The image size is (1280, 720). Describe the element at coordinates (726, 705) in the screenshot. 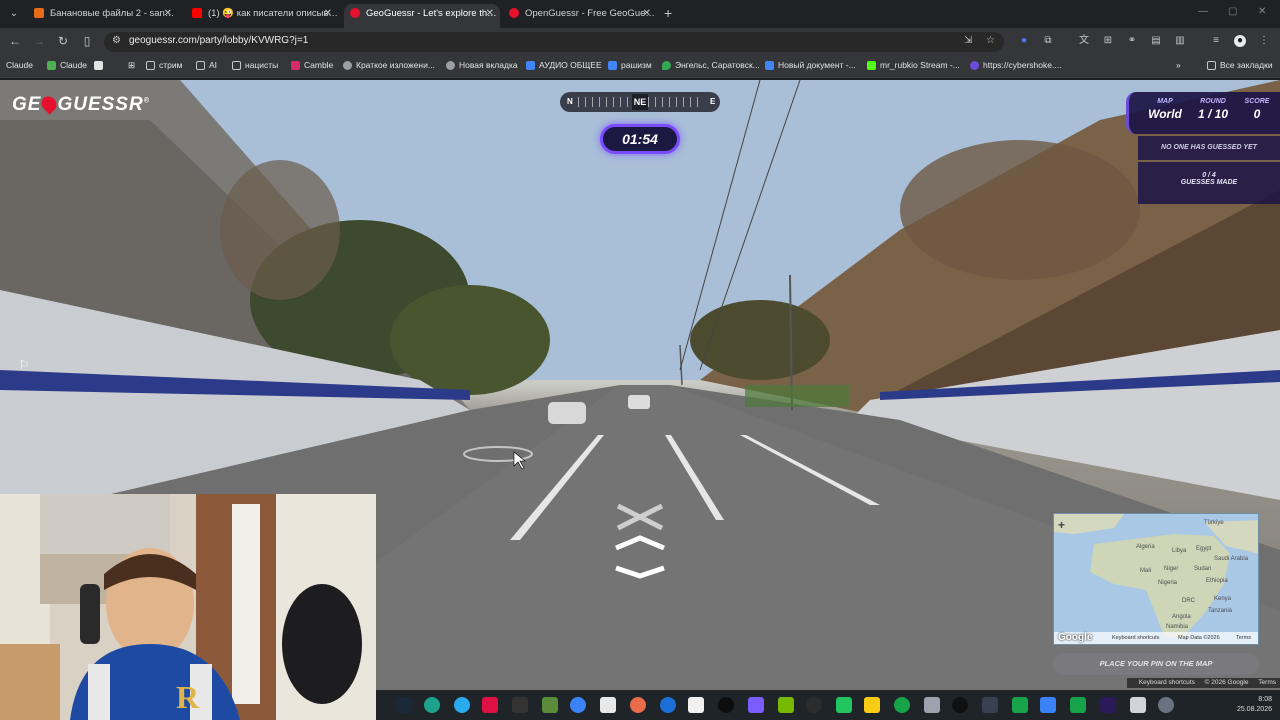

I see `chatgpt-icon` at that location.